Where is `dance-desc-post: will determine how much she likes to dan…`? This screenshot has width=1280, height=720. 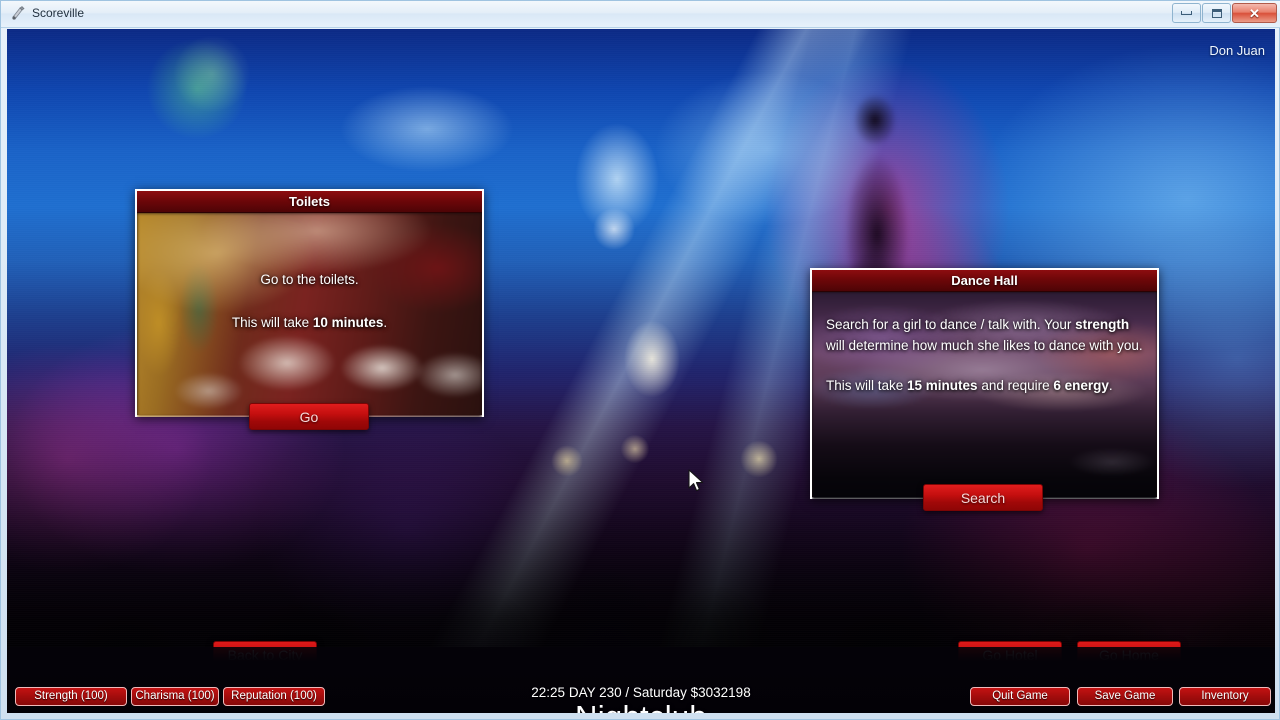 dance-desc-post: will determine how much she likes to dan… is located at coordinates (984, 345).